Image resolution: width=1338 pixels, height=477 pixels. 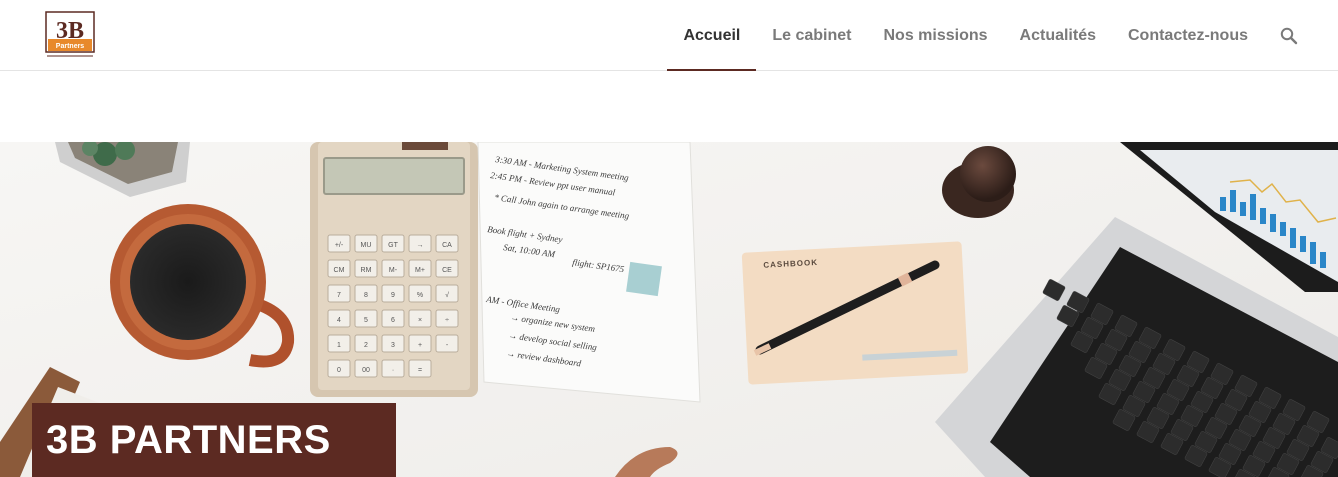 I want to click on calculator-key-label: M-, so click(x=393, y=270).